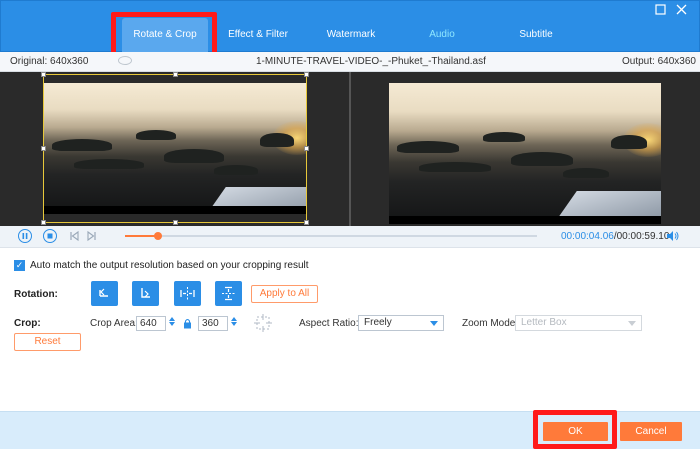 Image resolution: width=700 pixels, height=449 pixels. I want to click on flip-vertical-button, so click(228, 293).